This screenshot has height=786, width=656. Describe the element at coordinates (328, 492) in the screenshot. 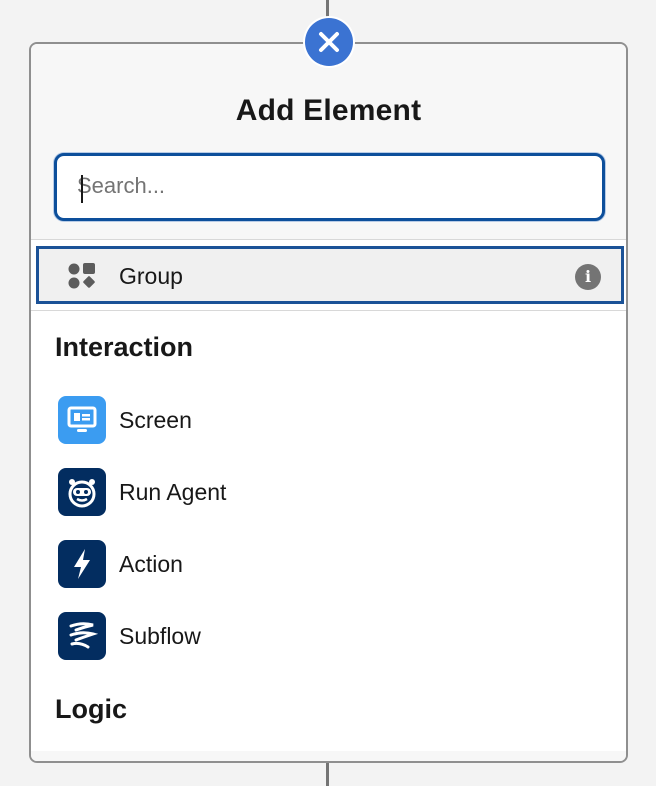

I see `menu-item-run-agent: Run Agent` at that location.